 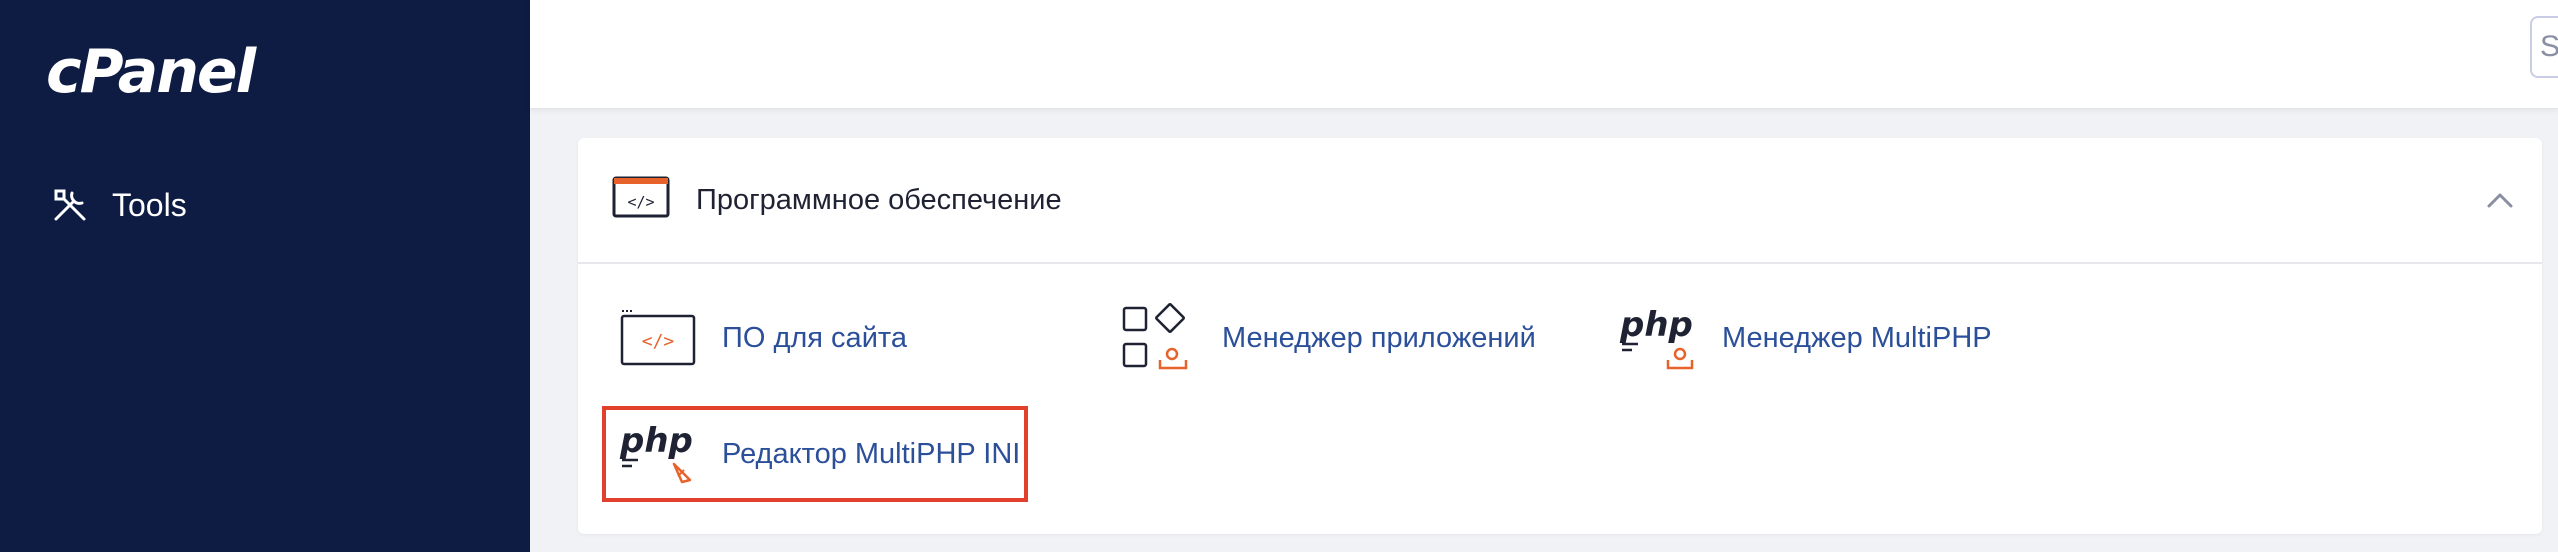 I want to click on sidebar-item-label: Tools, so click(x=149, y=204).